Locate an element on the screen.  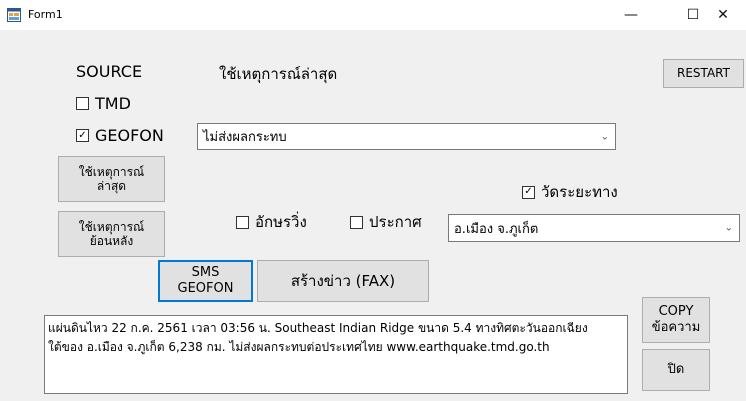
close-icon: ✕ is located at coordinates (723, 15).